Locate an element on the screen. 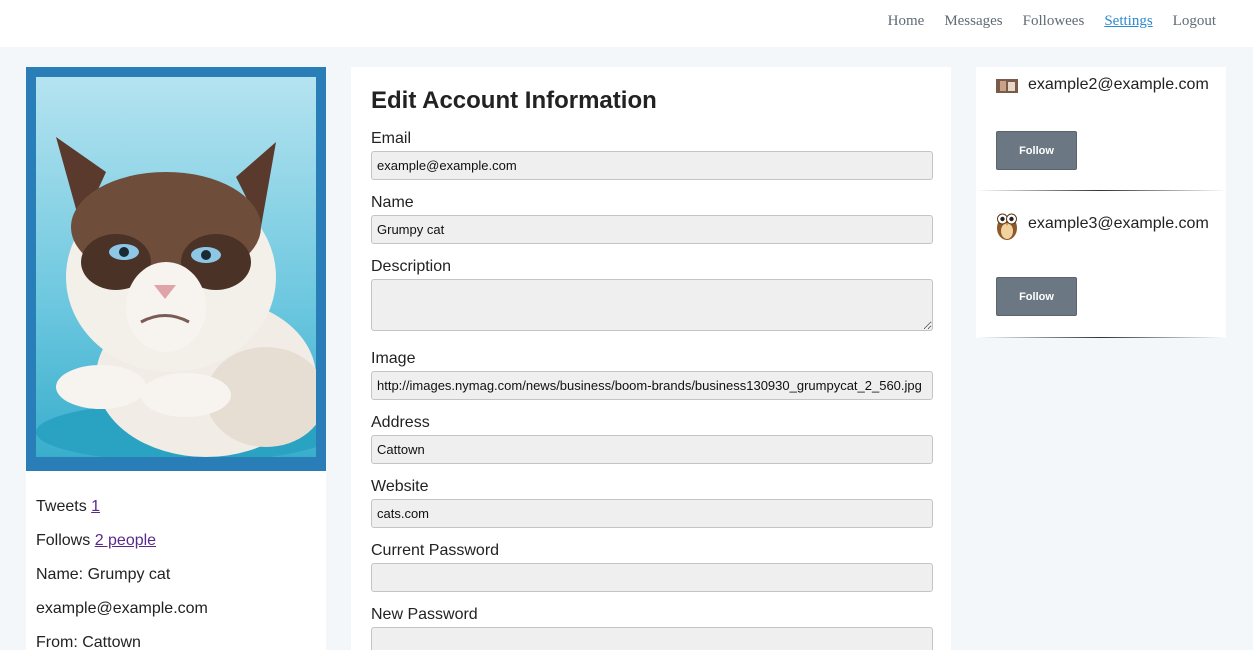 This screenshot has width=1253, height=650. image-label: Image is located at coordinates (393, 358).